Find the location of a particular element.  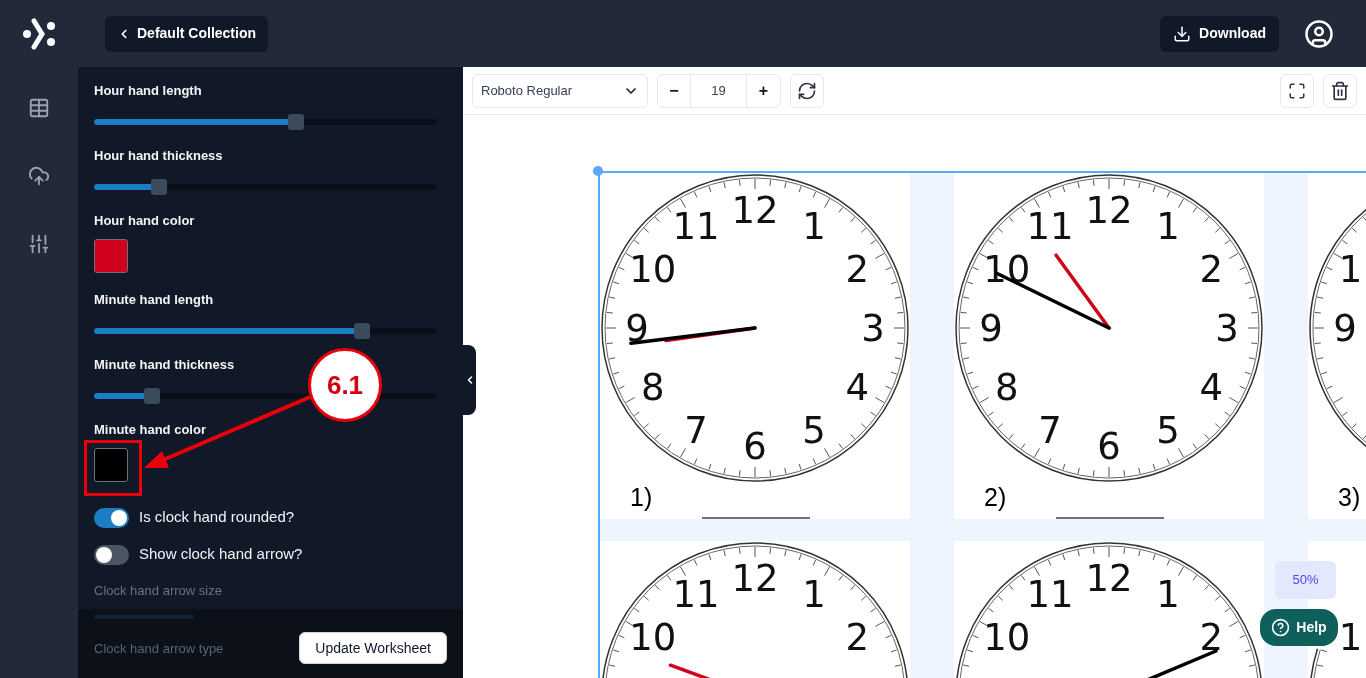

font-size-field: 19 is located at coordinates (719, 90).